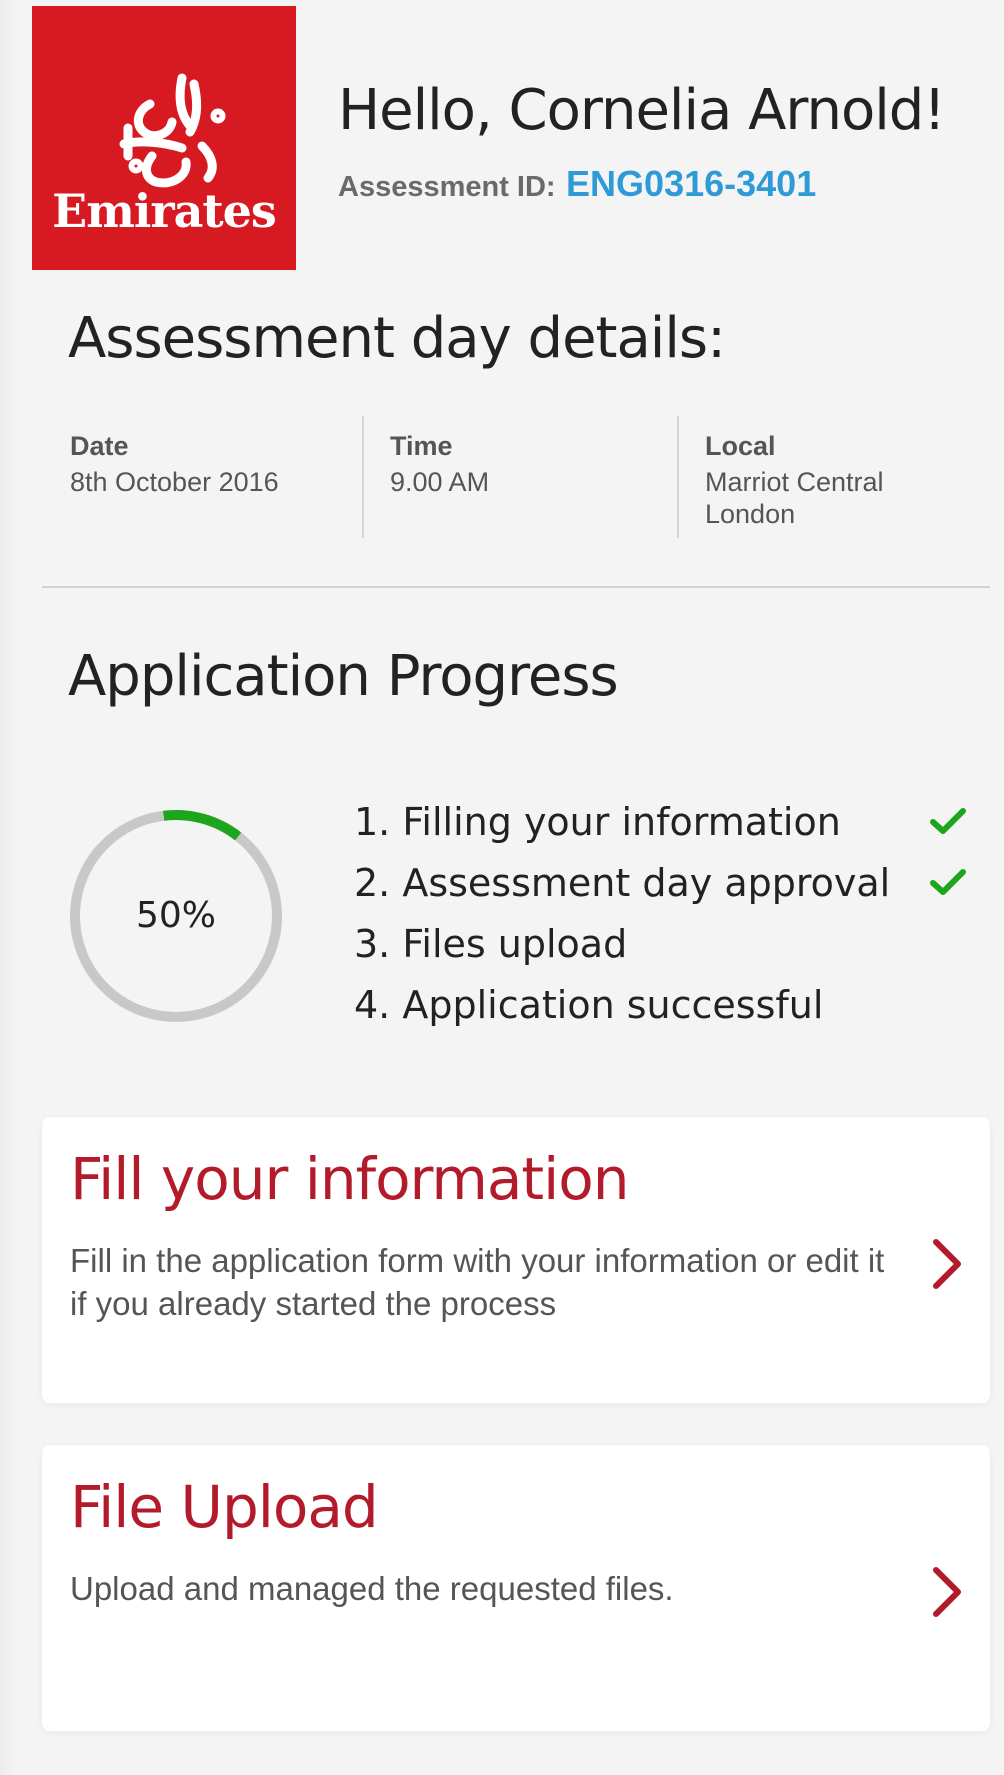 This screenshot has height=1775, width=1004. Describe the element at coordinates (372, 1588) in the screenshot. I see `card-description: Upload and managed the requested files.` at that location.